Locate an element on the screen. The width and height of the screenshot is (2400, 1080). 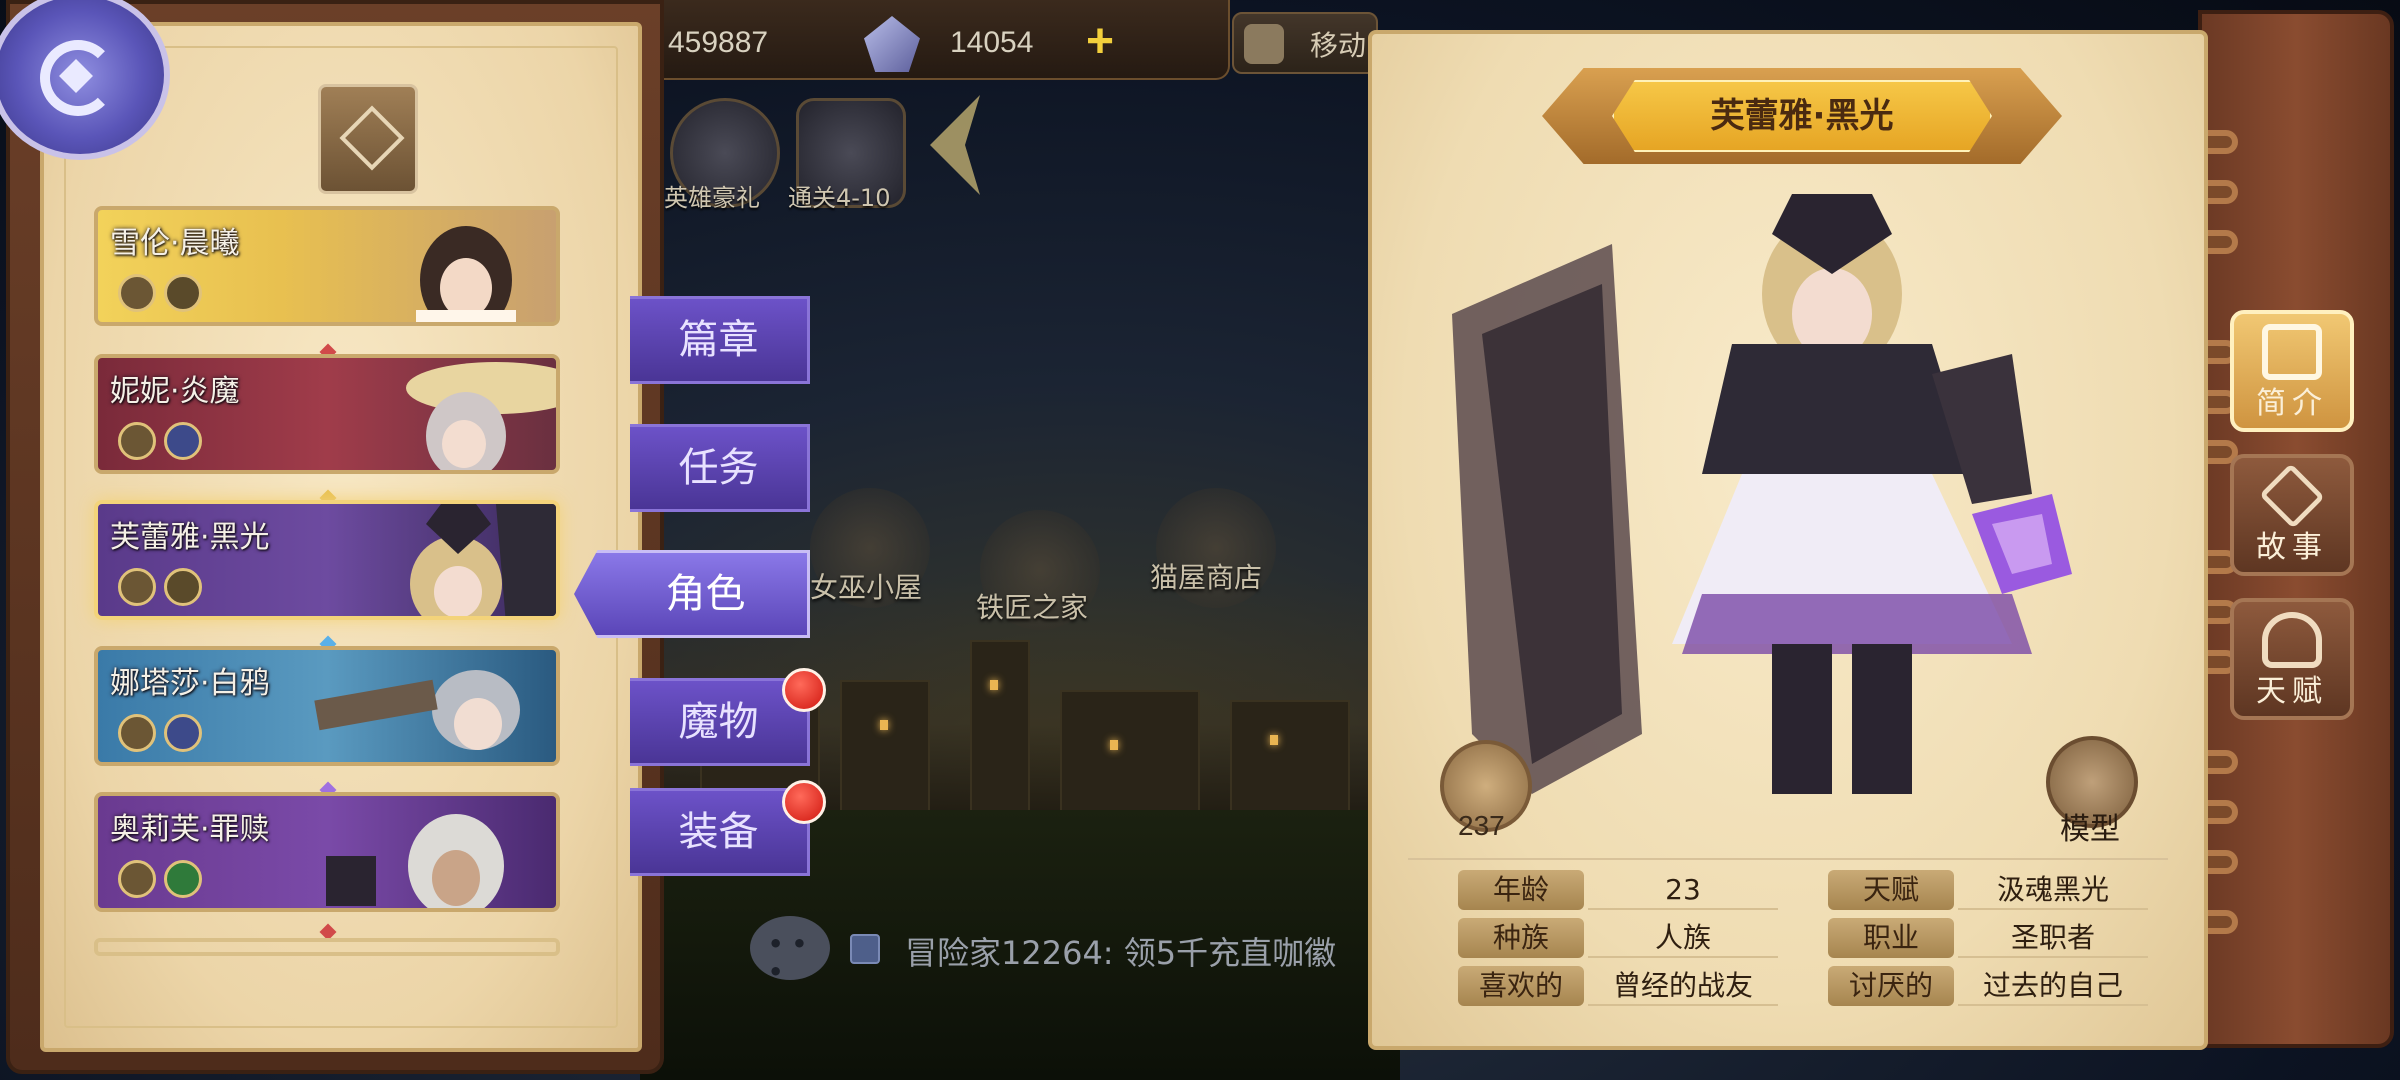
hero-card-natasha: 娜塔莎·白鸦 is located at coordinates (327, 706).